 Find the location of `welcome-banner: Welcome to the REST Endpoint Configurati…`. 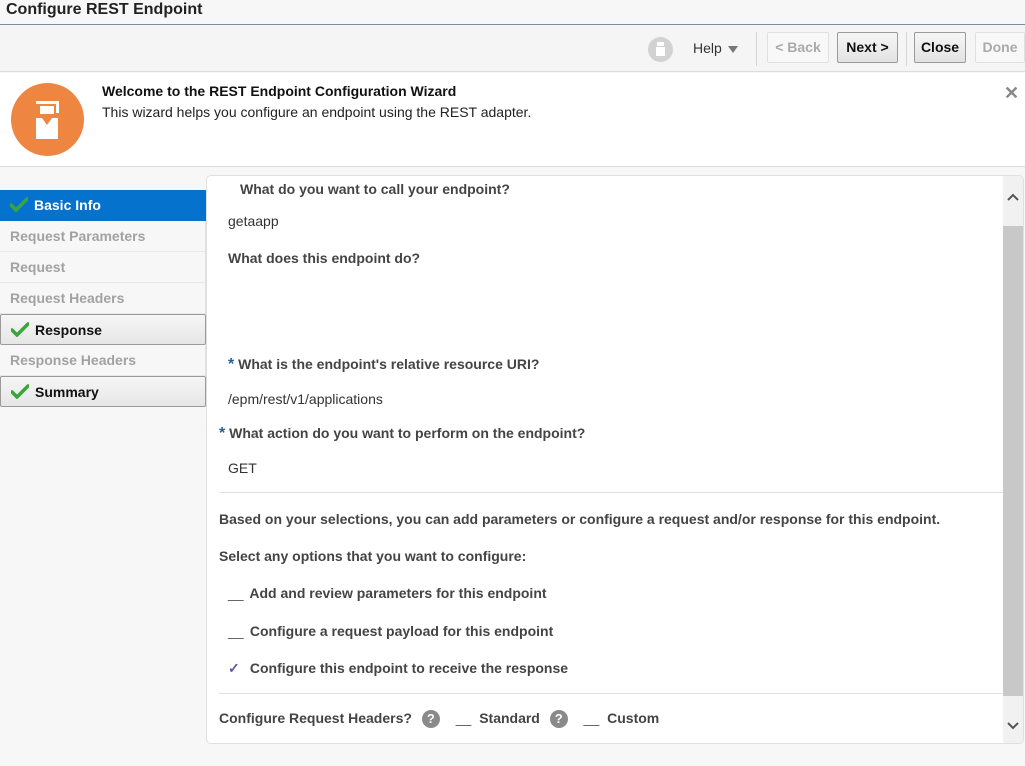

welcome-banner: Welcome to the REST Endpoint Configurati… is located at coordinates (512, 120).